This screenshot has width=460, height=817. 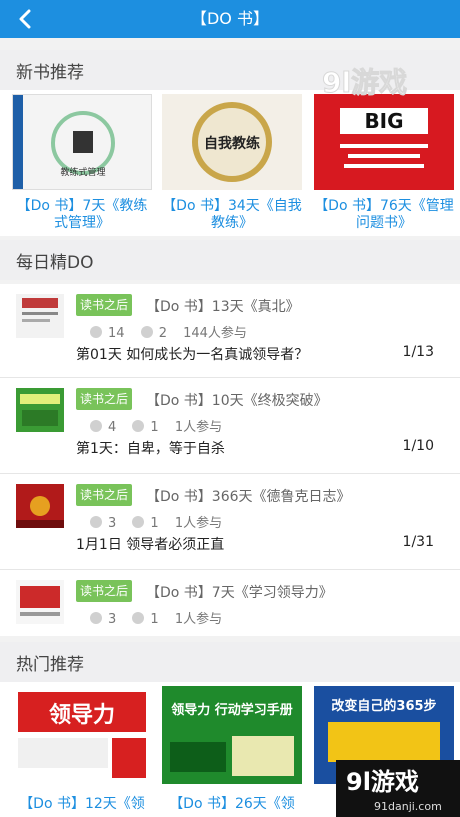 I want to click on book-cover: 领导力, so click(x=82, y=735).